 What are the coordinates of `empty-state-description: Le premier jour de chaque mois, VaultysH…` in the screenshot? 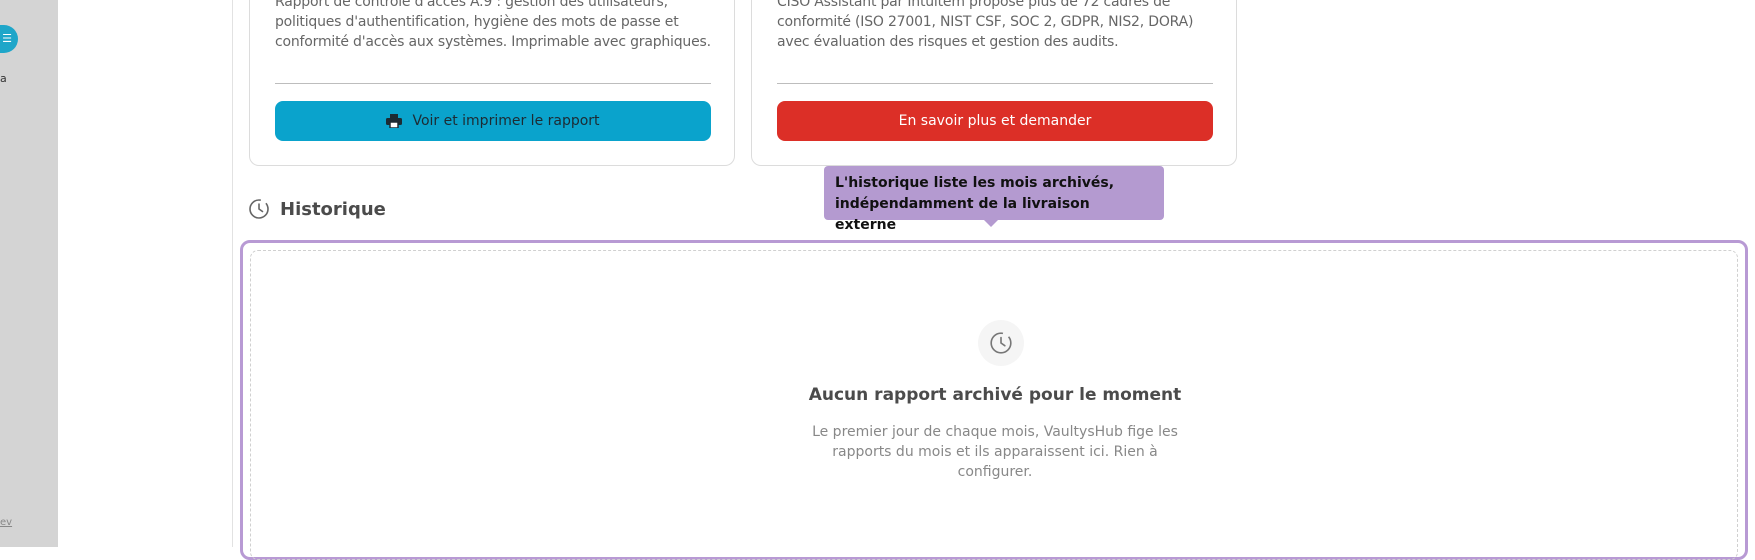 It's located at (995, 452).